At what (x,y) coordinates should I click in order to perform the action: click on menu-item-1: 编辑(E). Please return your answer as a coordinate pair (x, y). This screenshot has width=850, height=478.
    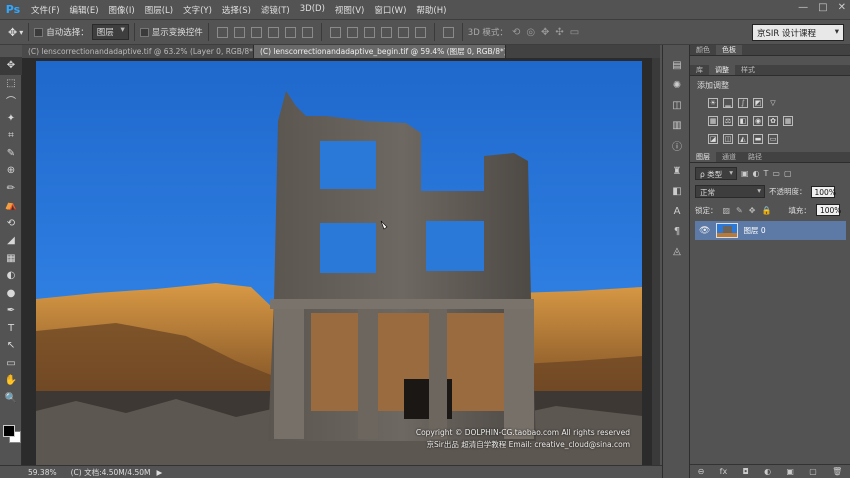
    Looking at the image, I should click on (84, 10).